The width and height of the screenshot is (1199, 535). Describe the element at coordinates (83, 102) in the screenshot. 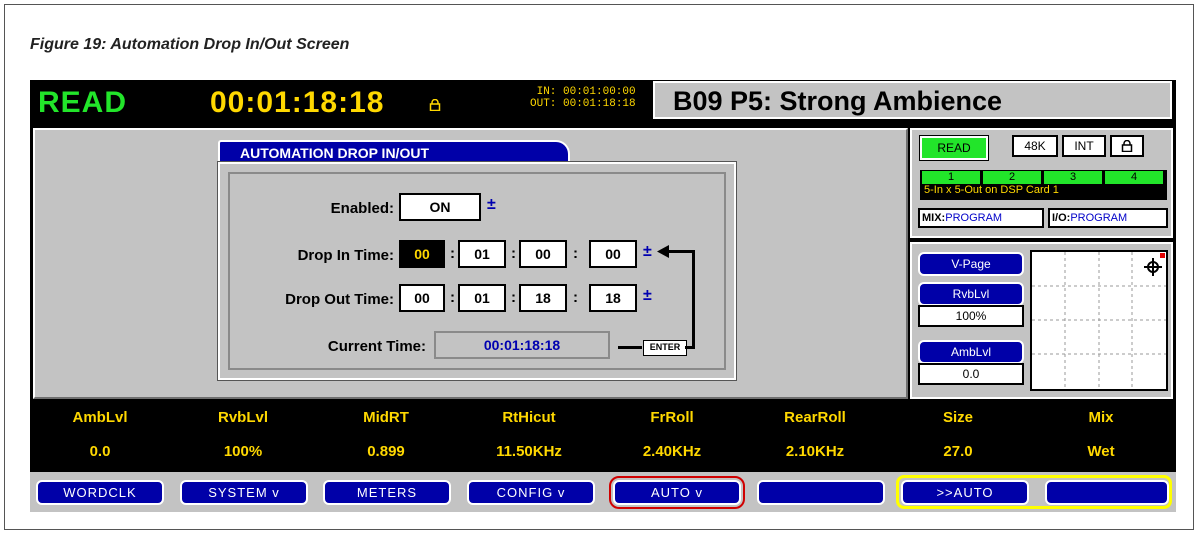

I see `automation-mode: READ` at that location.